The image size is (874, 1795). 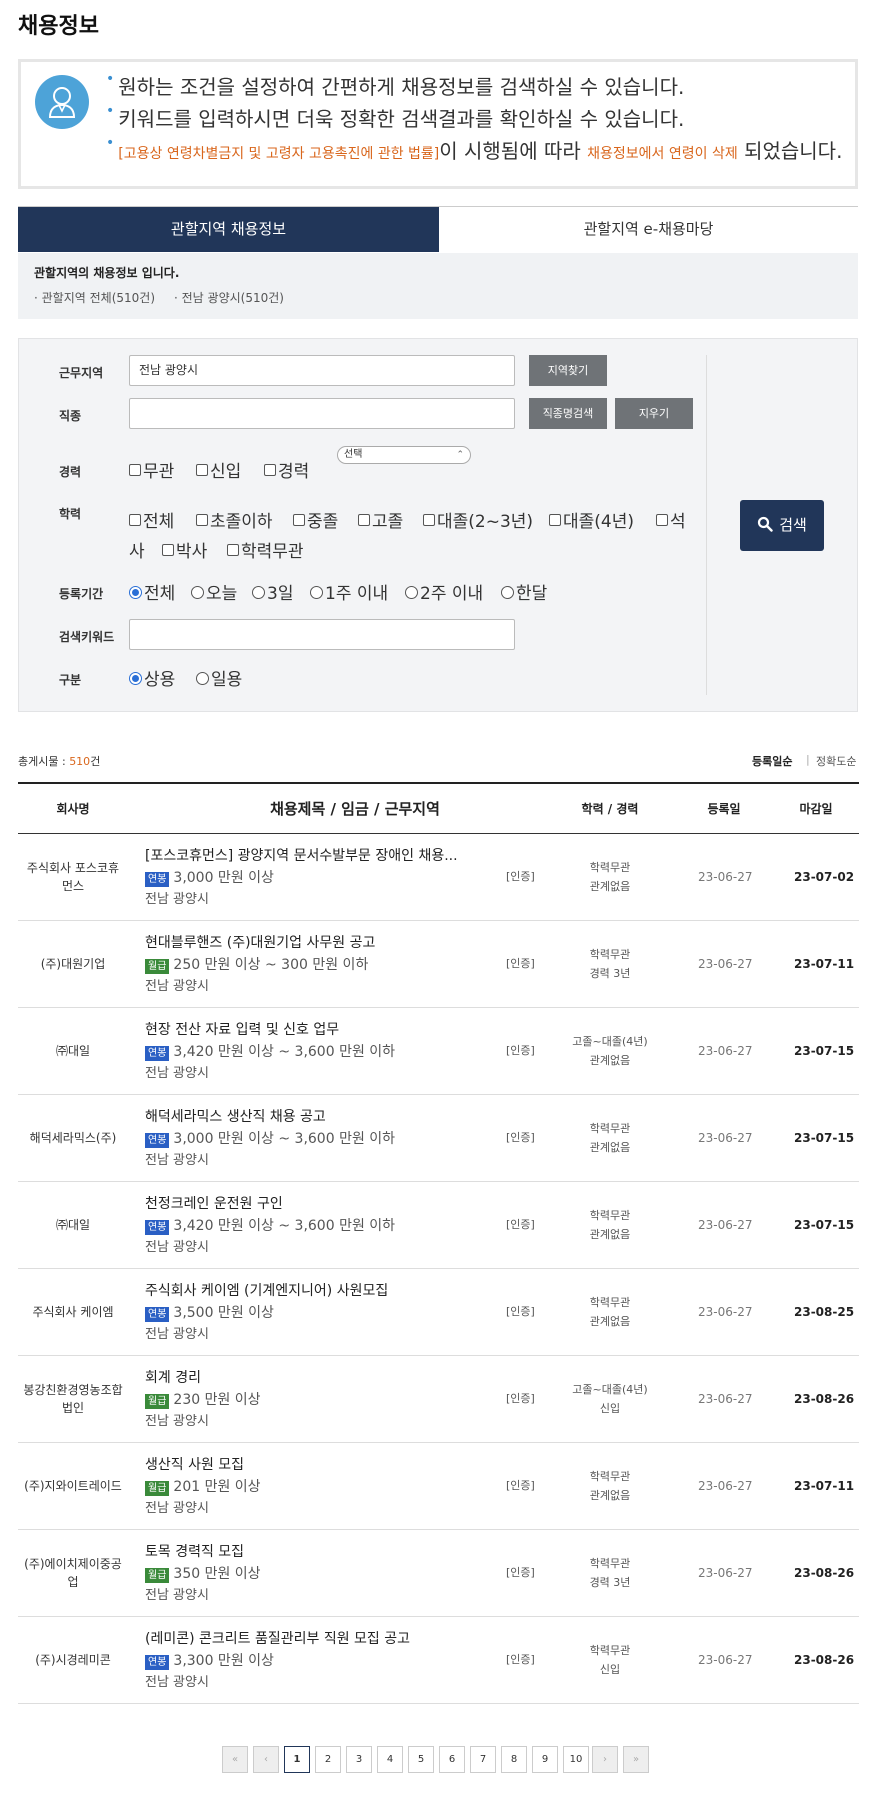 I want to click on page-2-button: 2, so click(x=328, y=1759).